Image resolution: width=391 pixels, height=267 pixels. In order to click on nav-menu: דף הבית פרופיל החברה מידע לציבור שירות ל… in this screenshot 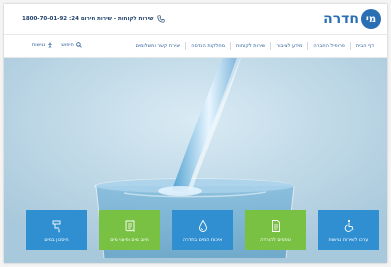, I will do `click(255, 46)`.